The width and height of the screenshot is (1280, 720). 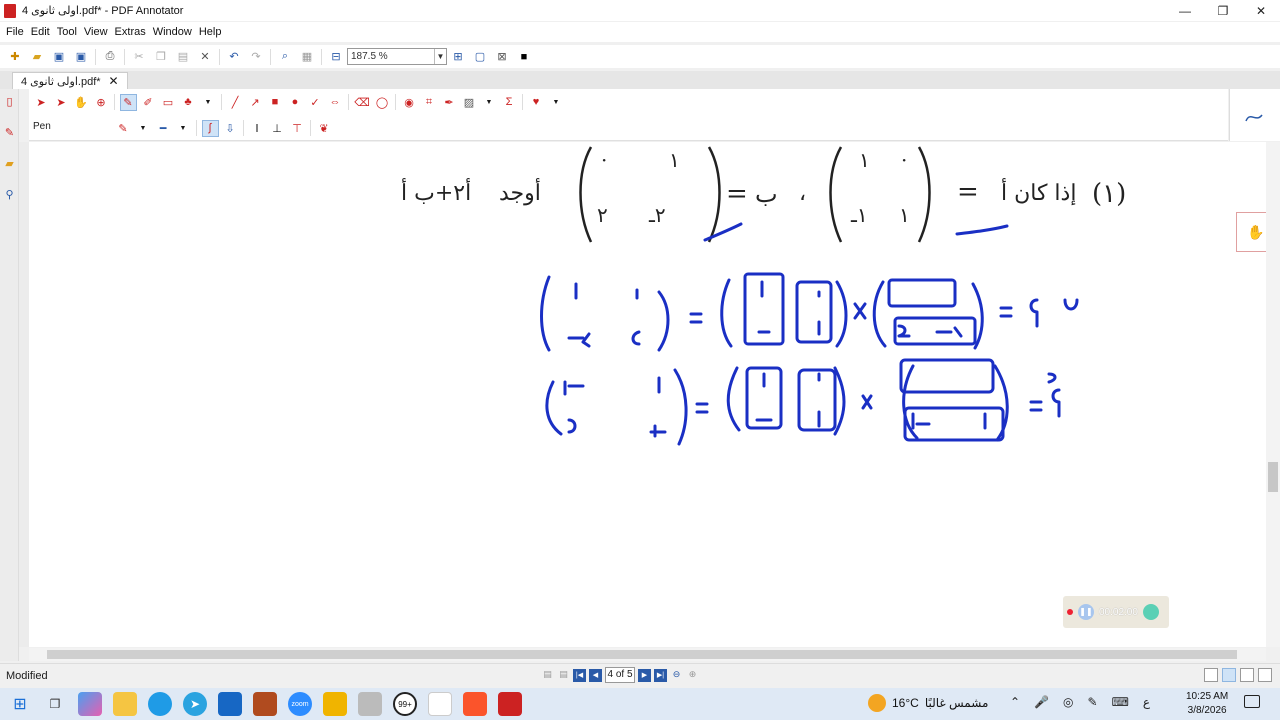 What do you see at coordinates (1185, 10) in the screenshot?
I see `minimize-button: —` at bounding box center [1185, 10].